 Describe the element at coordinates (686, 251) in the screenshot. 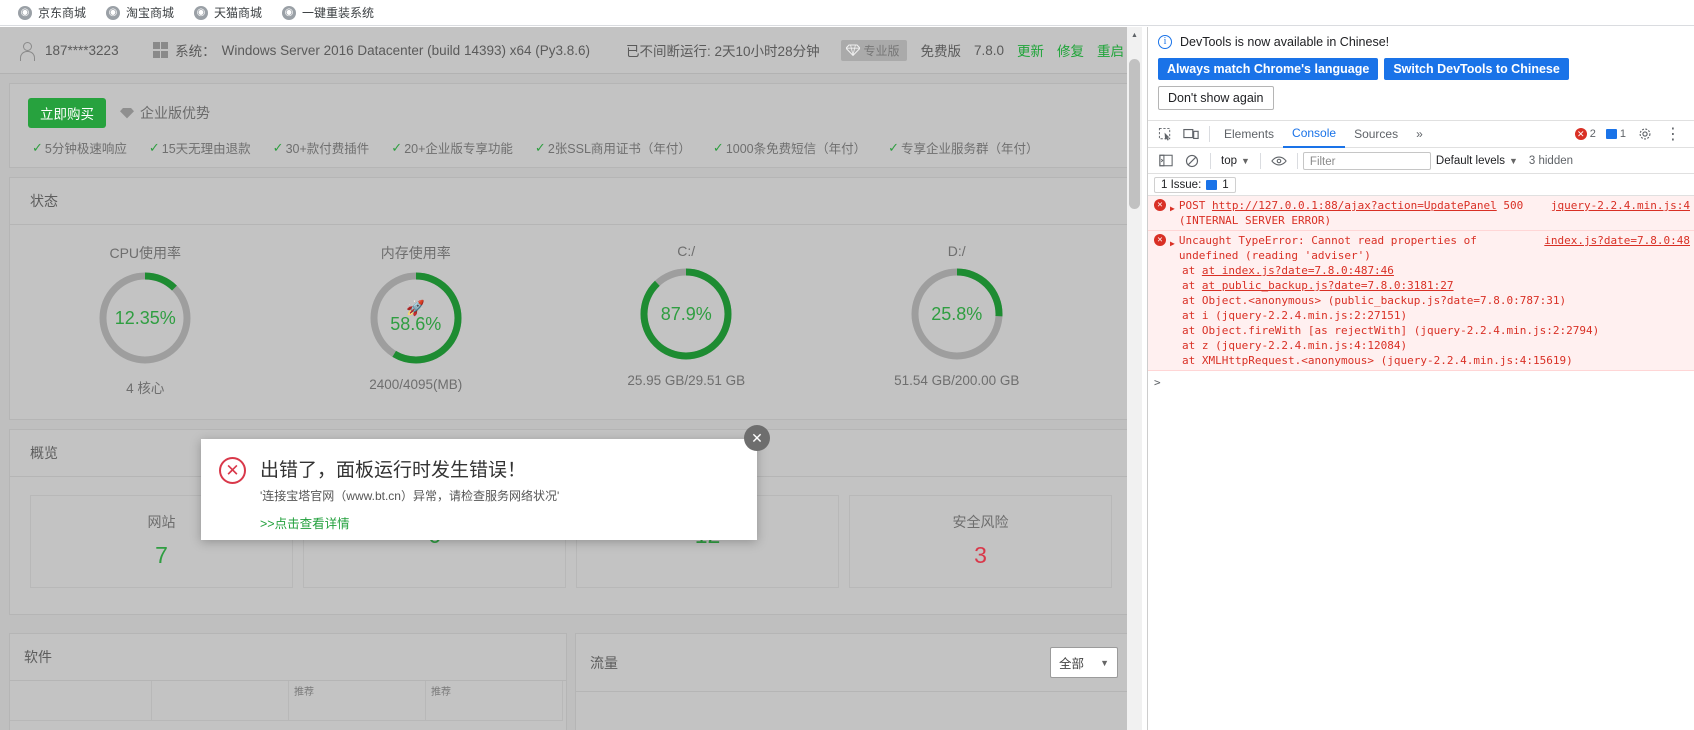

I see `gauge-label: C:/` at that location.